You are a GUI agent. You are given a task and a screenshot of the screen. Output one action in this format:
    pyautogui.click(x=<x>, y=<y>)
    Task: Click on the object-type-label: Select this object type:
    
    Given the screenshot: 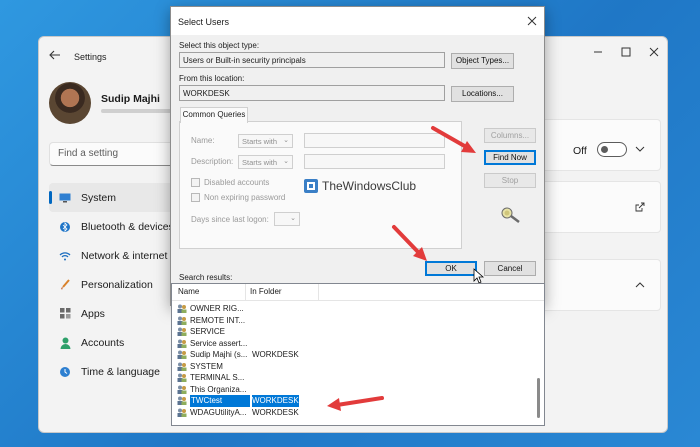 What is the action you would take?
    pyautogui.click(x=219, y=45)
    